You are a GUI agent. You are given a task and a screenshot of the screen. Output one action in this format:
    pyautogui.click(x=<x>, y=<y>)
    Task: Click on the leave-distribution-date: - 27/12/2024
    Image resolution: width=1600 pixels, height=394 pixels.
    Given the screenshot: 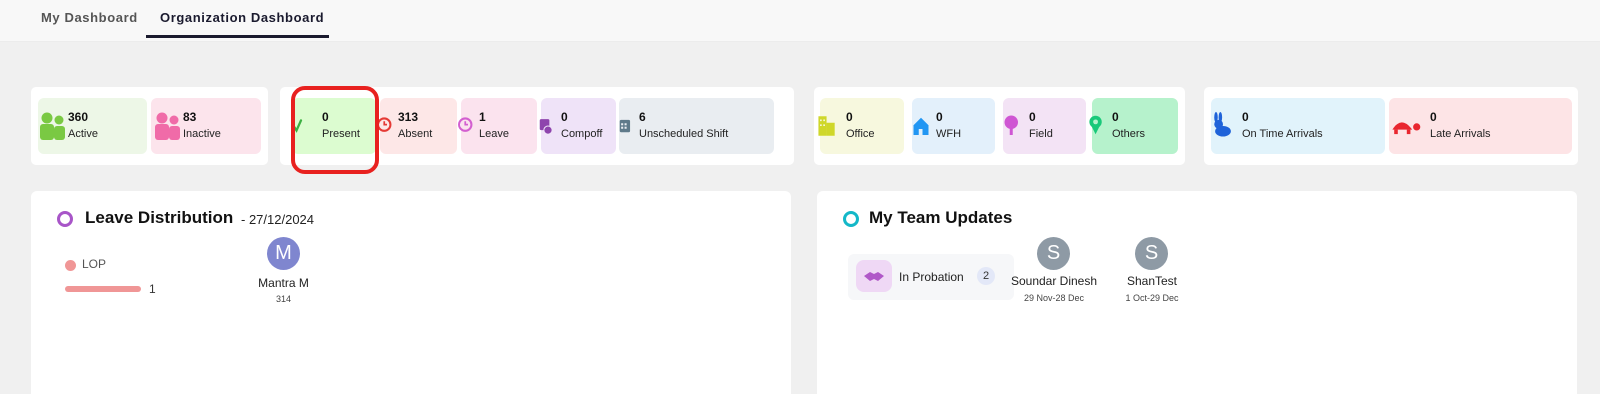 What is the action you would take?
    pyautogui.click(x=278, y=219)
    